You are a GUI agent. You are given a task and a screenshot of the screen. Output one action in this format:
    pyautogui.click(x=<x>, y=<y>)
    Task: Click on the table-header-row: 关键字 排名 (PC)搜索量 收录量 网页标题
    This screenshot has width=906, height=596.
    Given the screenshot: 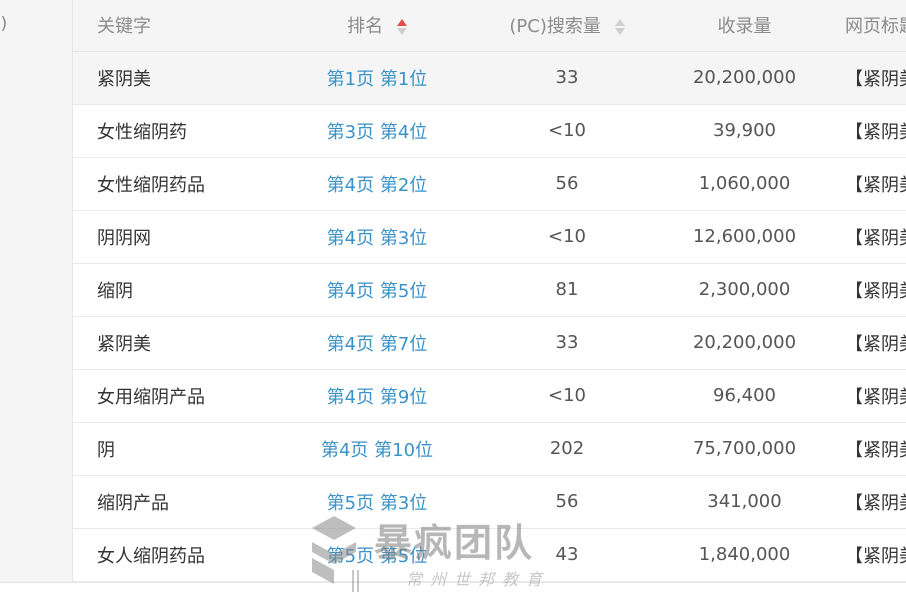 What is the action you would take?
    pyautogui.click(x=489, y=26)
    